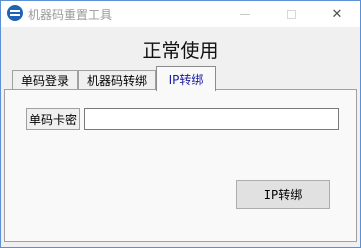  What do you see at coordinates (180, 14) in the screenshot?
I see `title-bar: 机器码重置工具 ✕` at bounding box center [180, 14].